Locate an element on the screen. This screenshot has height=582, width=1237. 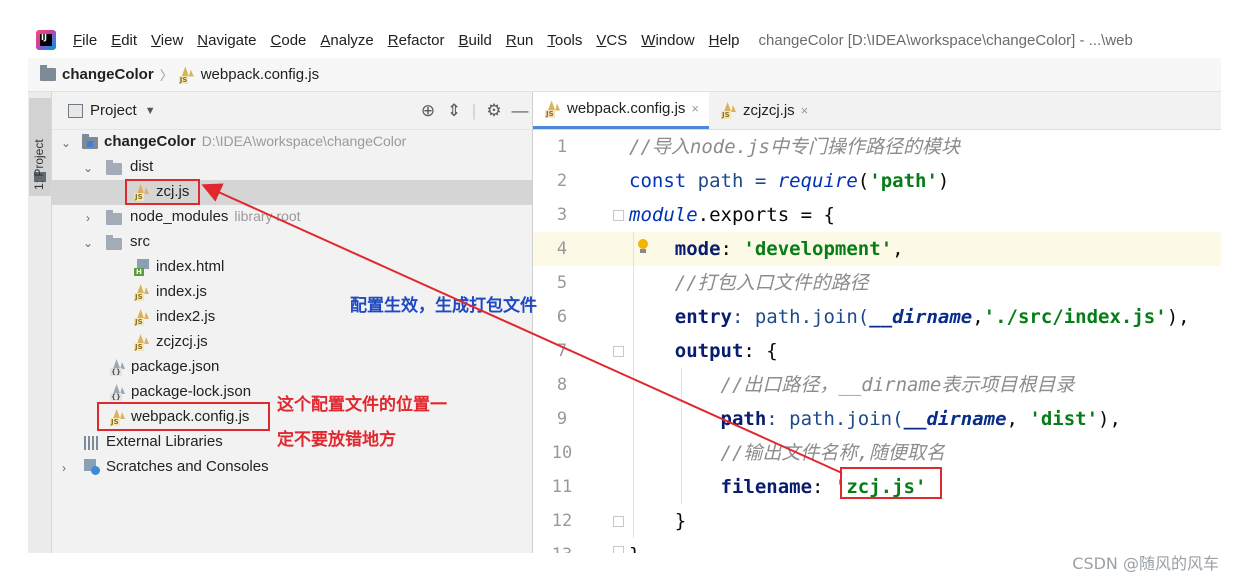
folder-icon is located at coordinates (114, 167).